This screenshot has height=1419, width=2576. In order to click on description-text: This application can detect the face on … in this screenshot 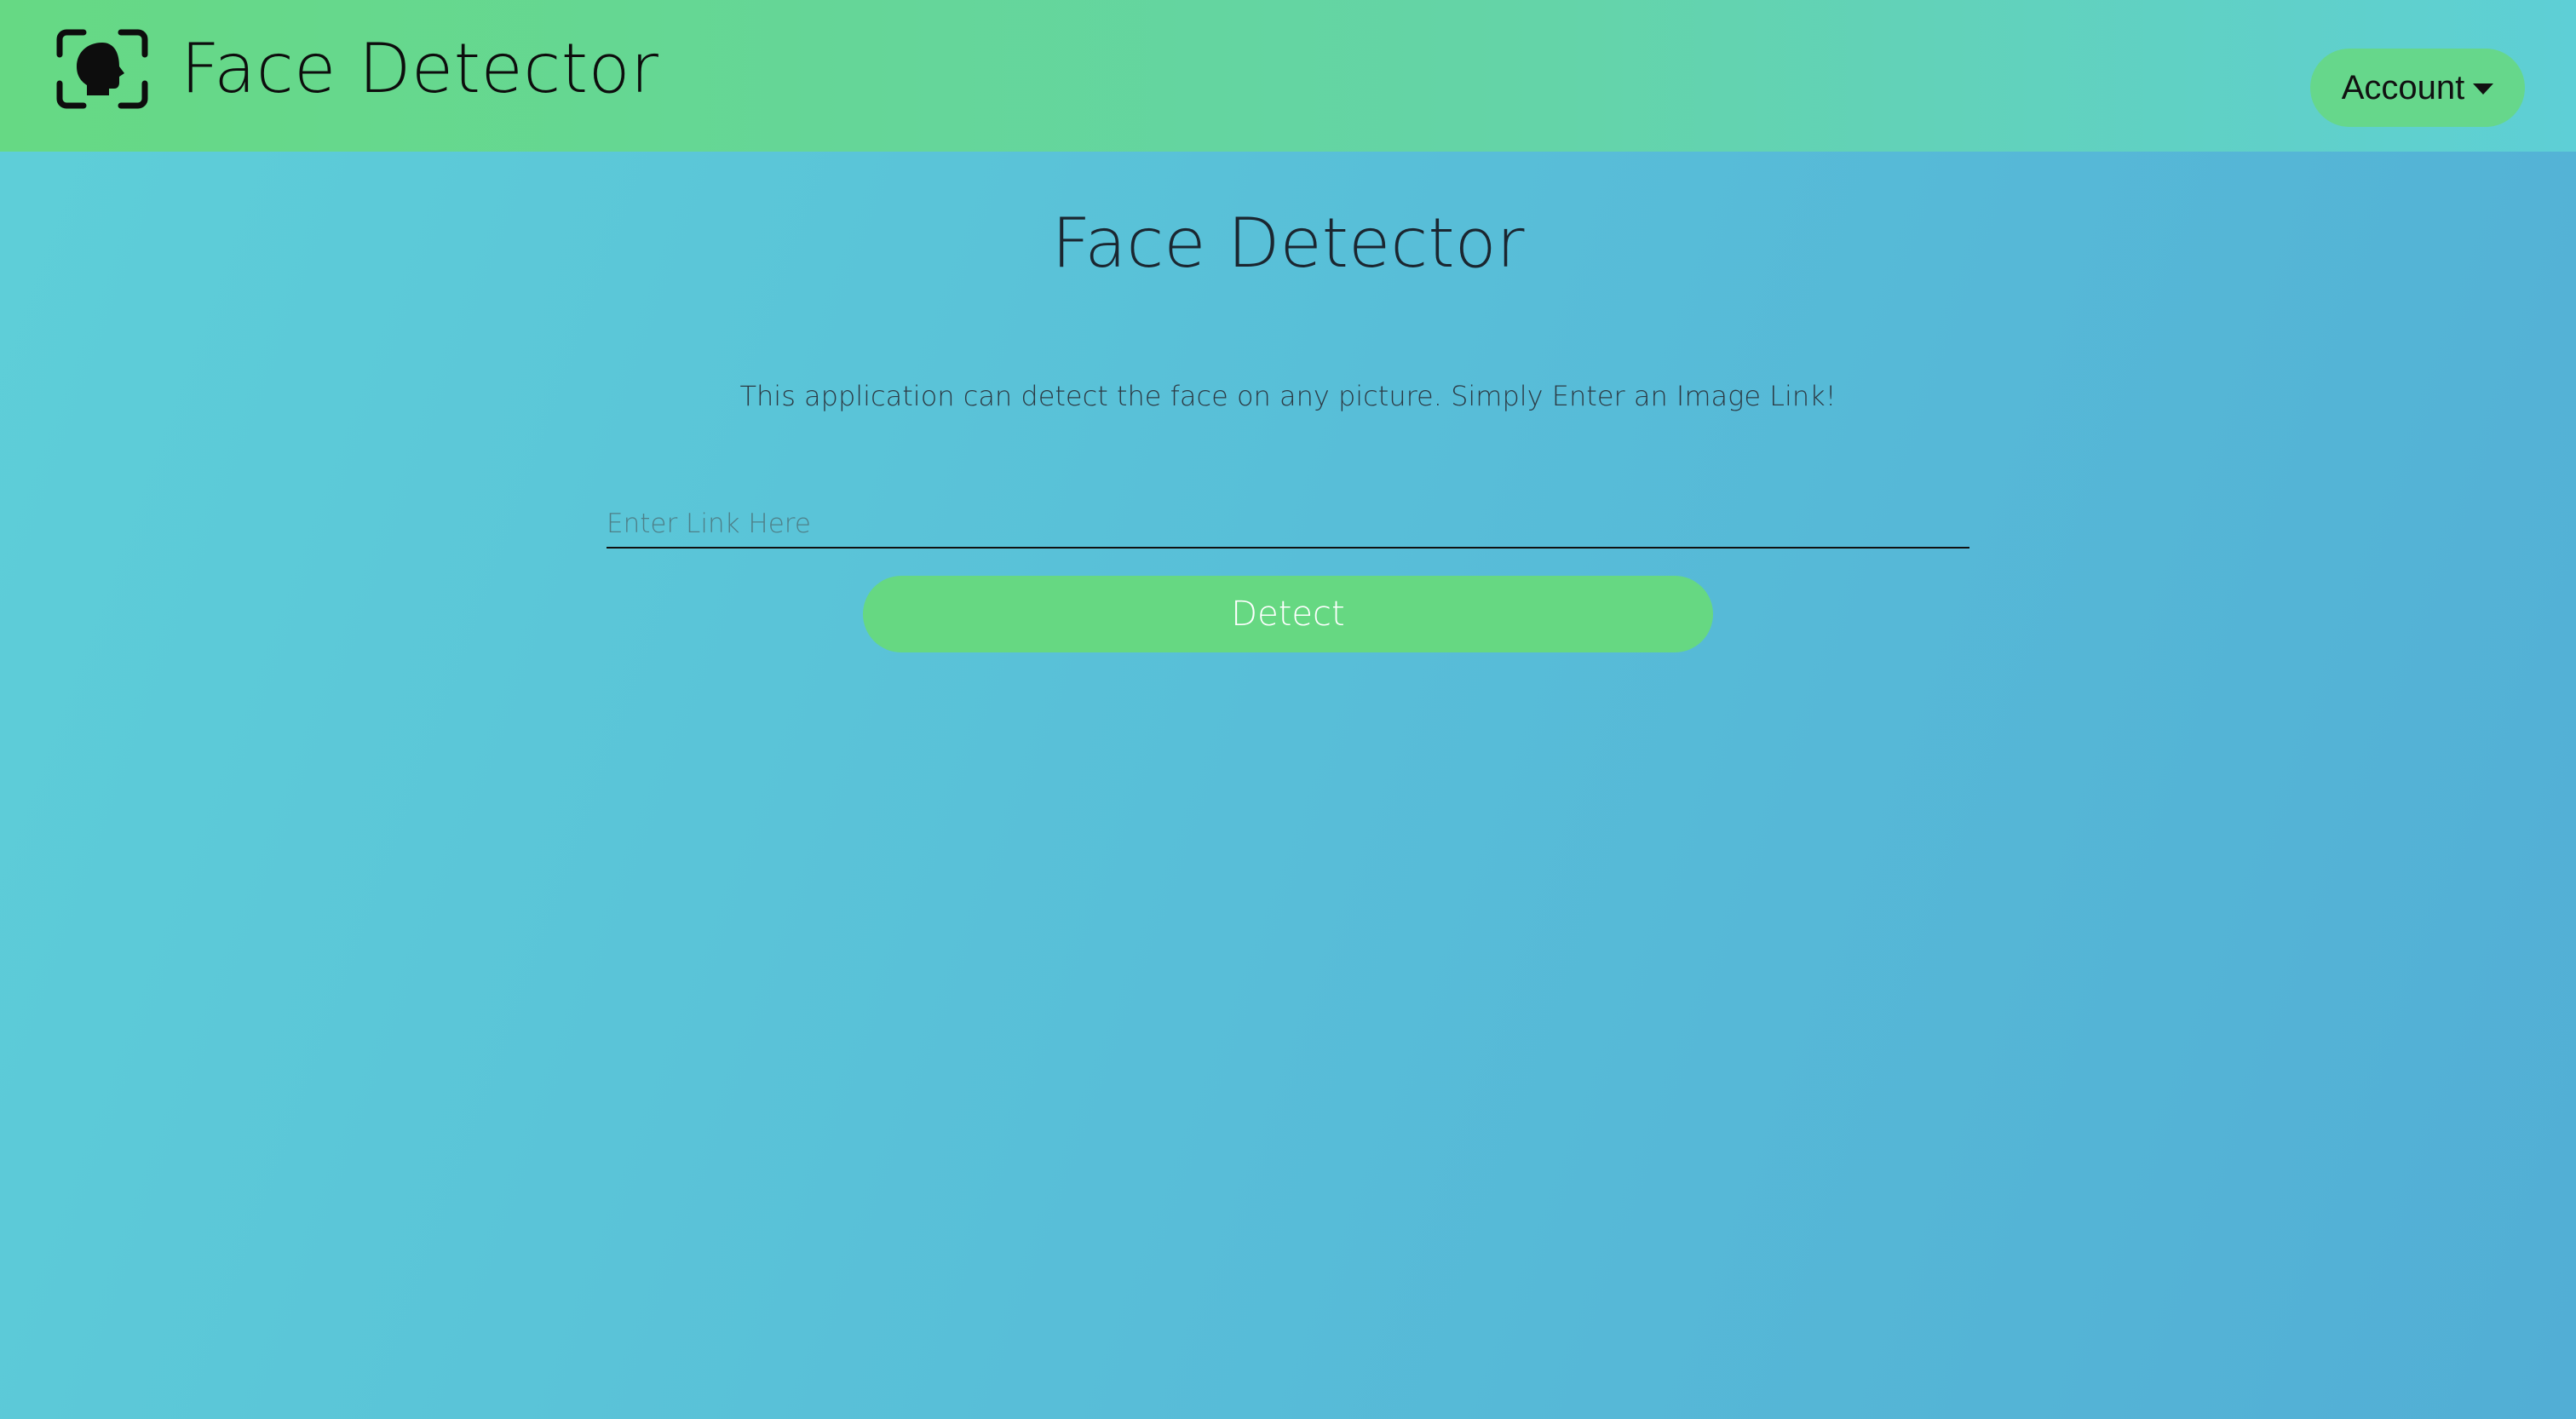, I will do `click(1288, 396)`.